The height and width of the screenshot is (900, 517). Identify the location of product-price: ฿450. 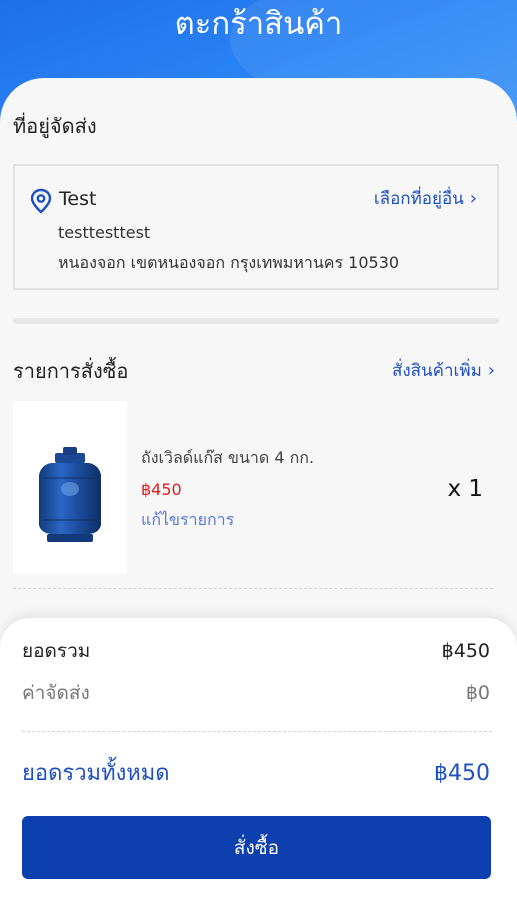
(161, 489).